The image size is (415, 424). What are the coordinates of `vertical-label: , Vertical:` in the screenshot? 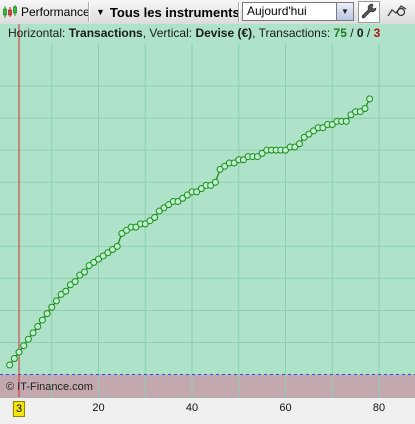 It's located at (167, 33).